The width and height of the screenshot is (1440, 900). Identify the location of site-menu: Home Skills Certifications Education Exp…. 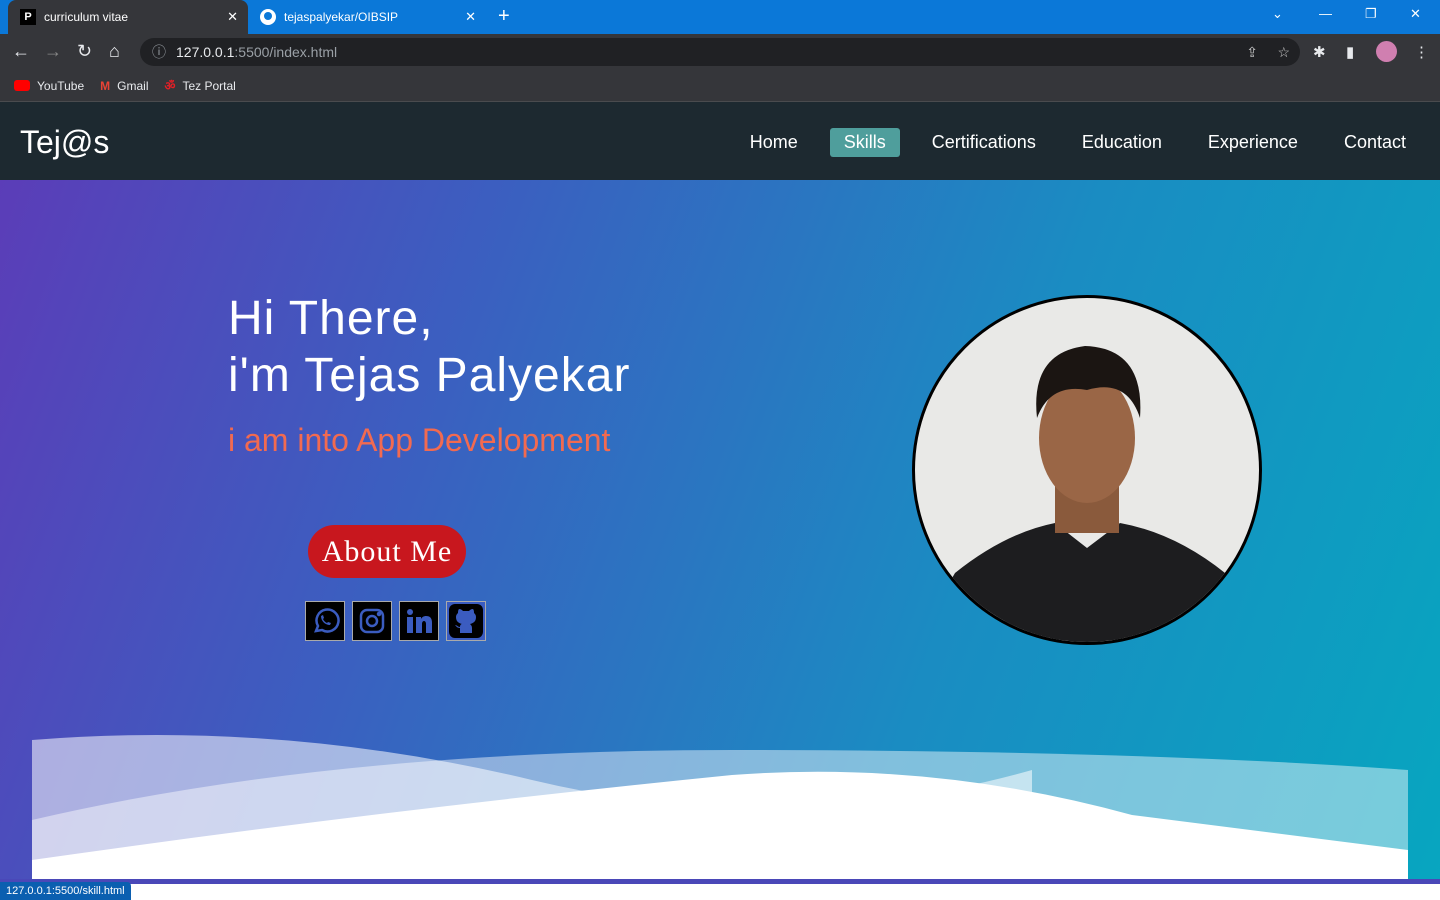
(1078, 142).